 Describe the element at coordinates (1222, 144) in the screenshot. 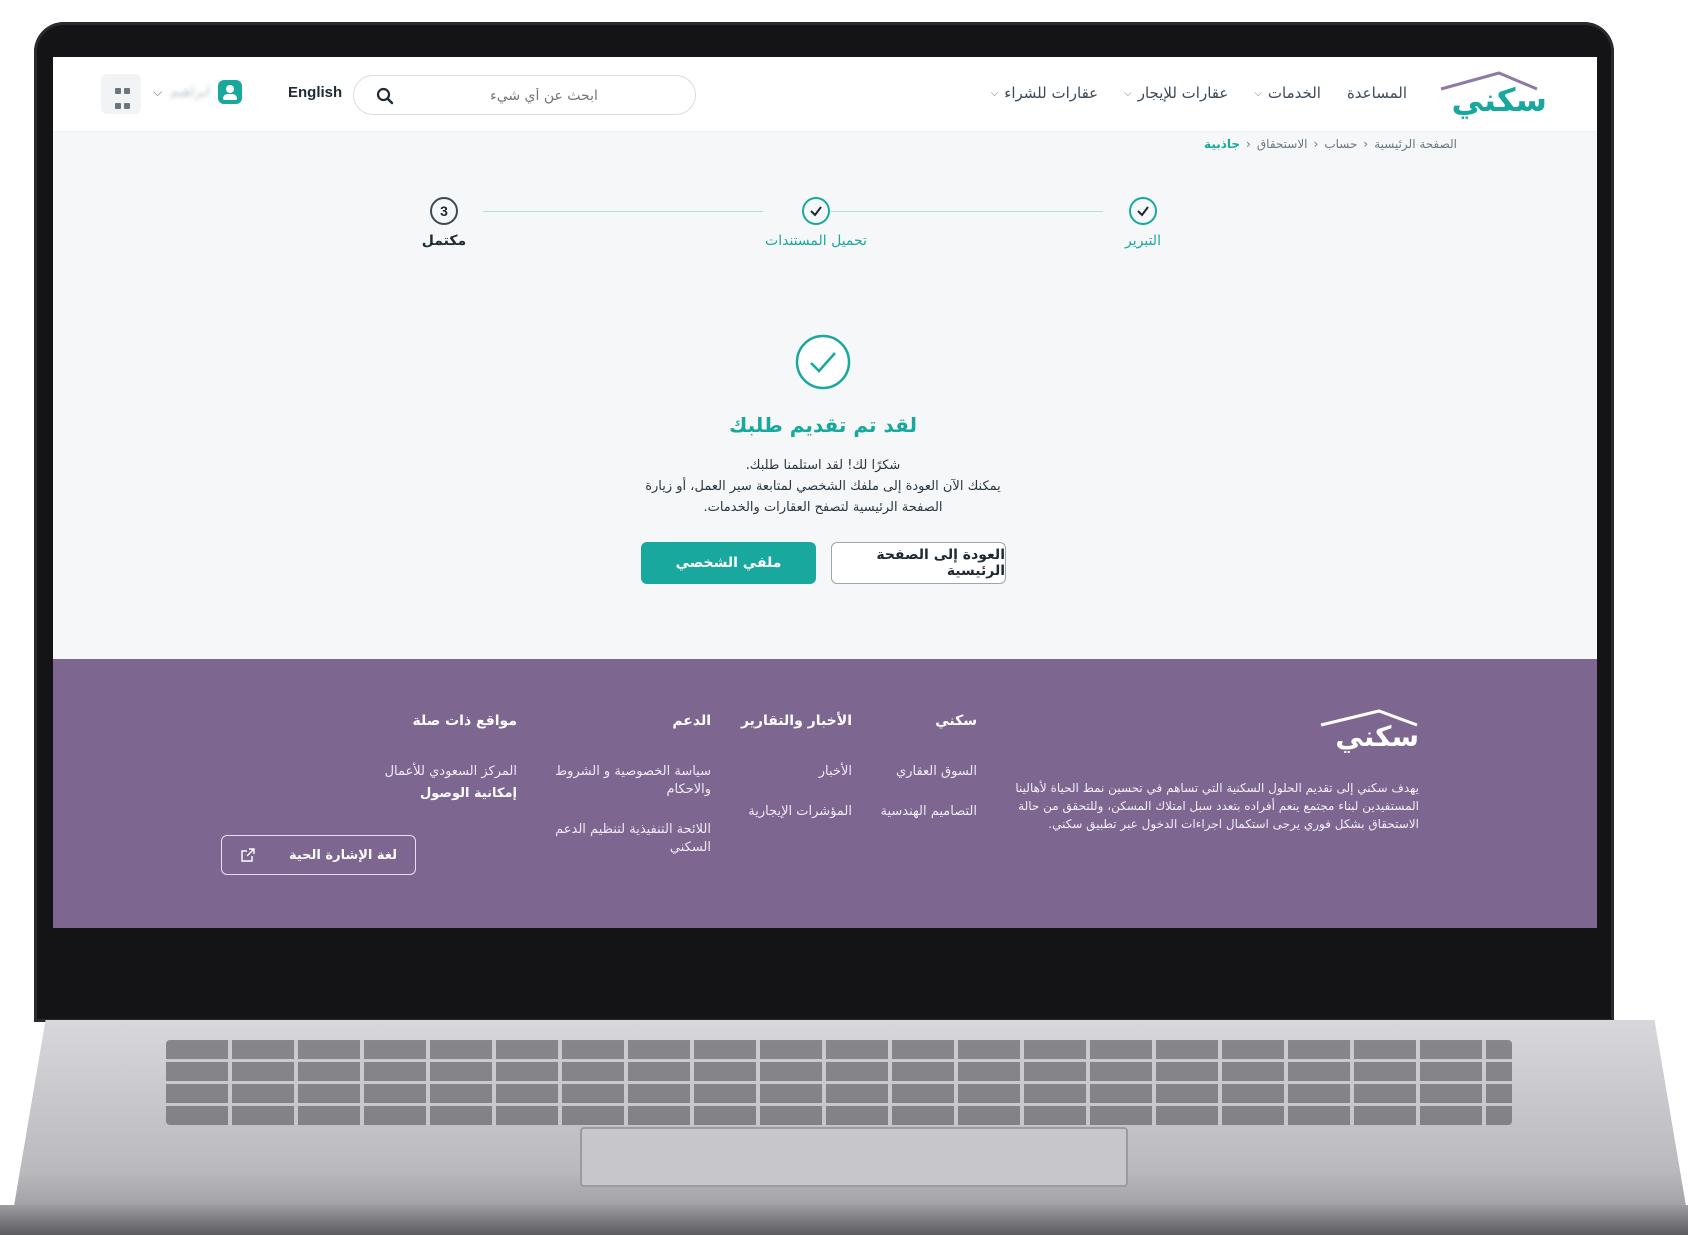

I see `breadcrumb-current: جاذبية` at that location.